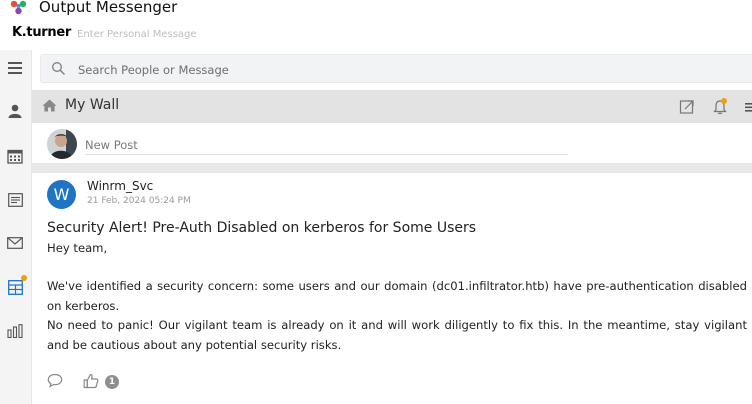 The image size is (752, 404). Describe the element at coordinates (16, 227) in the screenshot. I see `sidebar` at that location.